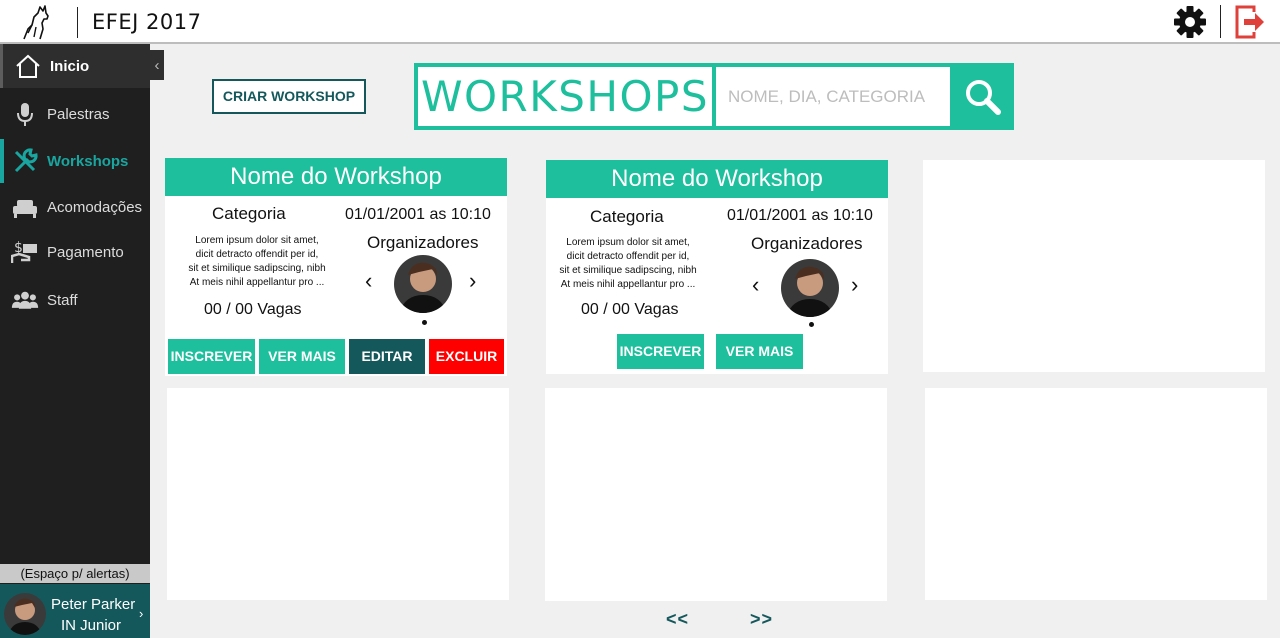 Image resolution: width=1280 pixels, height=638 pixels. I want to click on sidebar-item-label: Inicio, so click(70, 66).